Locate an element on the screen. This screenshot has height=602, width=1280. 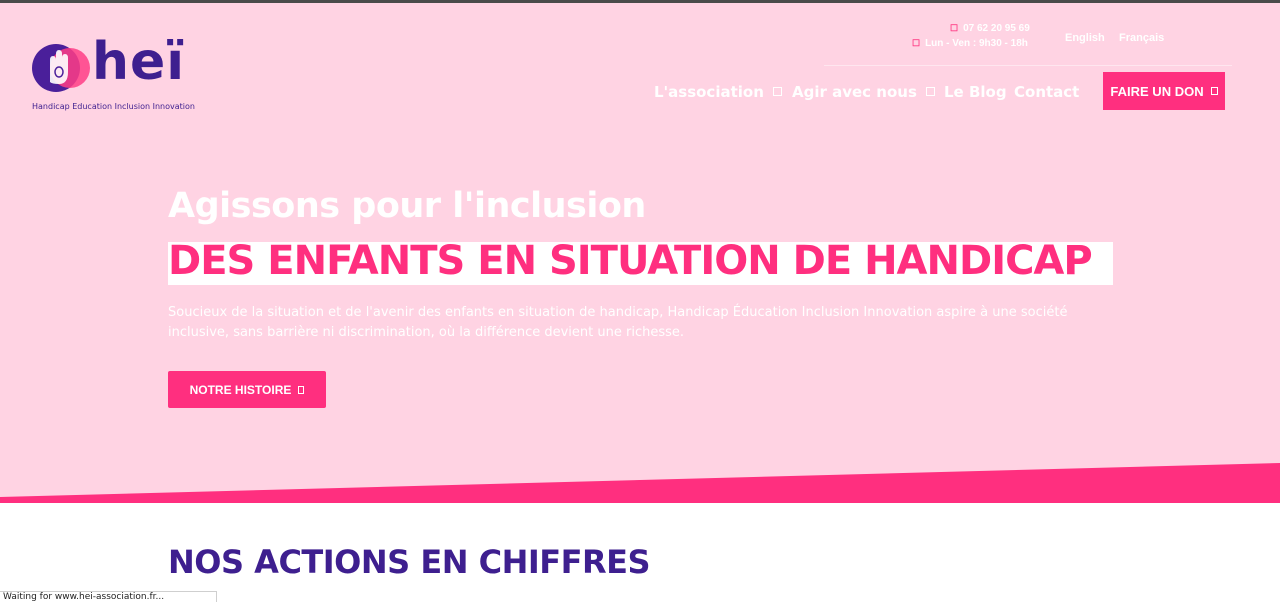
nav-item-blog: Le Blog is located at coordinates (975, 92).